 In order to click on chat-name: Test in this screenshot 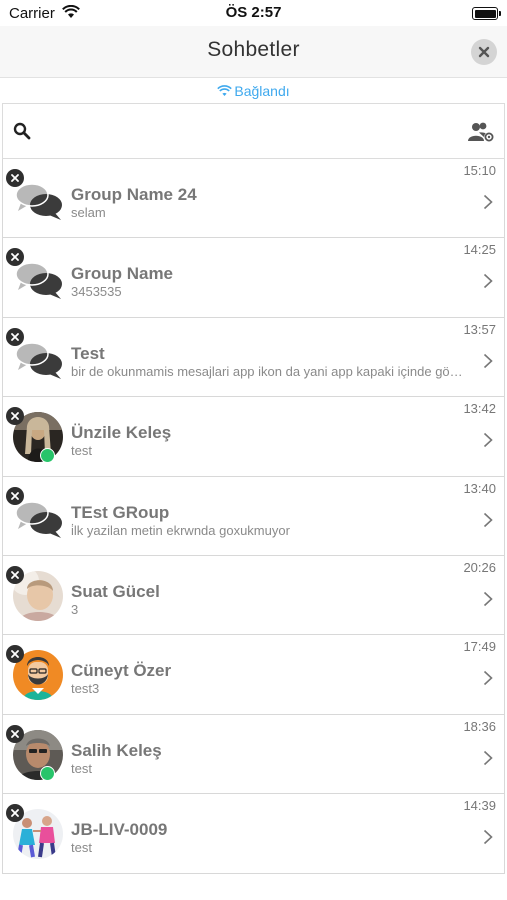, I will do `click(88, 353)`.